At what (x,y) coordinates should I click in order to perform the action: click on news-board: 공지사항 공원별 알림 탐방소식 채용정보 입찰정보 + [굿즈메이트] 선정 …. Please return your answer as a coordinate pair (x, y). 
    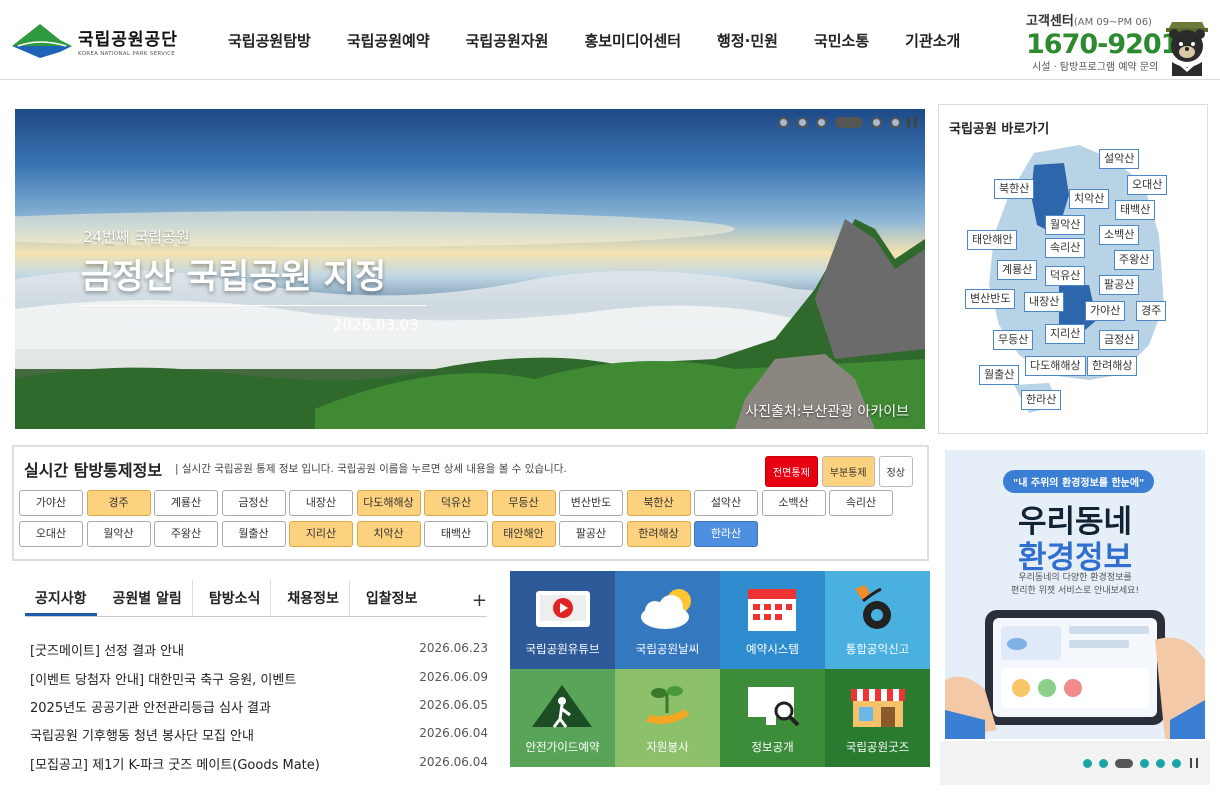
    Looking at the image, I should click on (256, 685).